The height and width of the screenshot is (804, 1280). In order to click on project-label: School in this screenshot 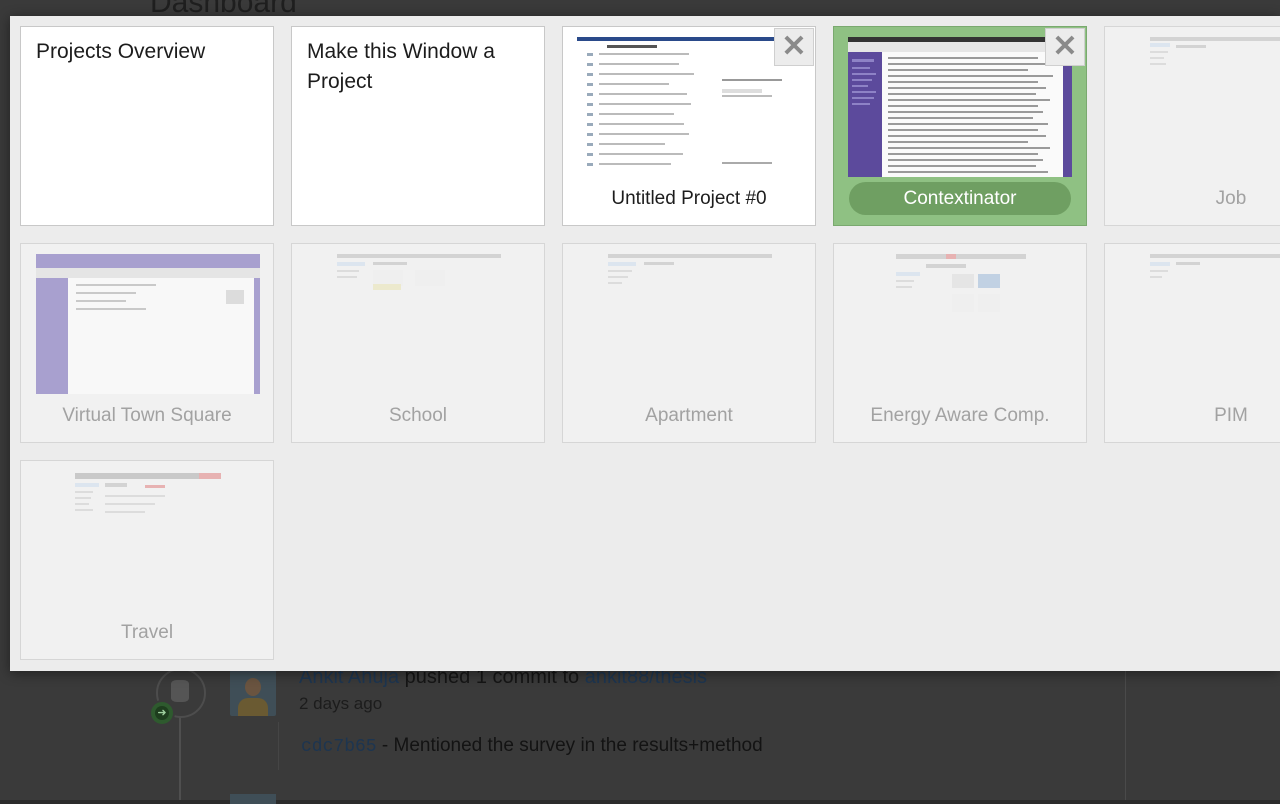, I will do `click(418, 415)`.